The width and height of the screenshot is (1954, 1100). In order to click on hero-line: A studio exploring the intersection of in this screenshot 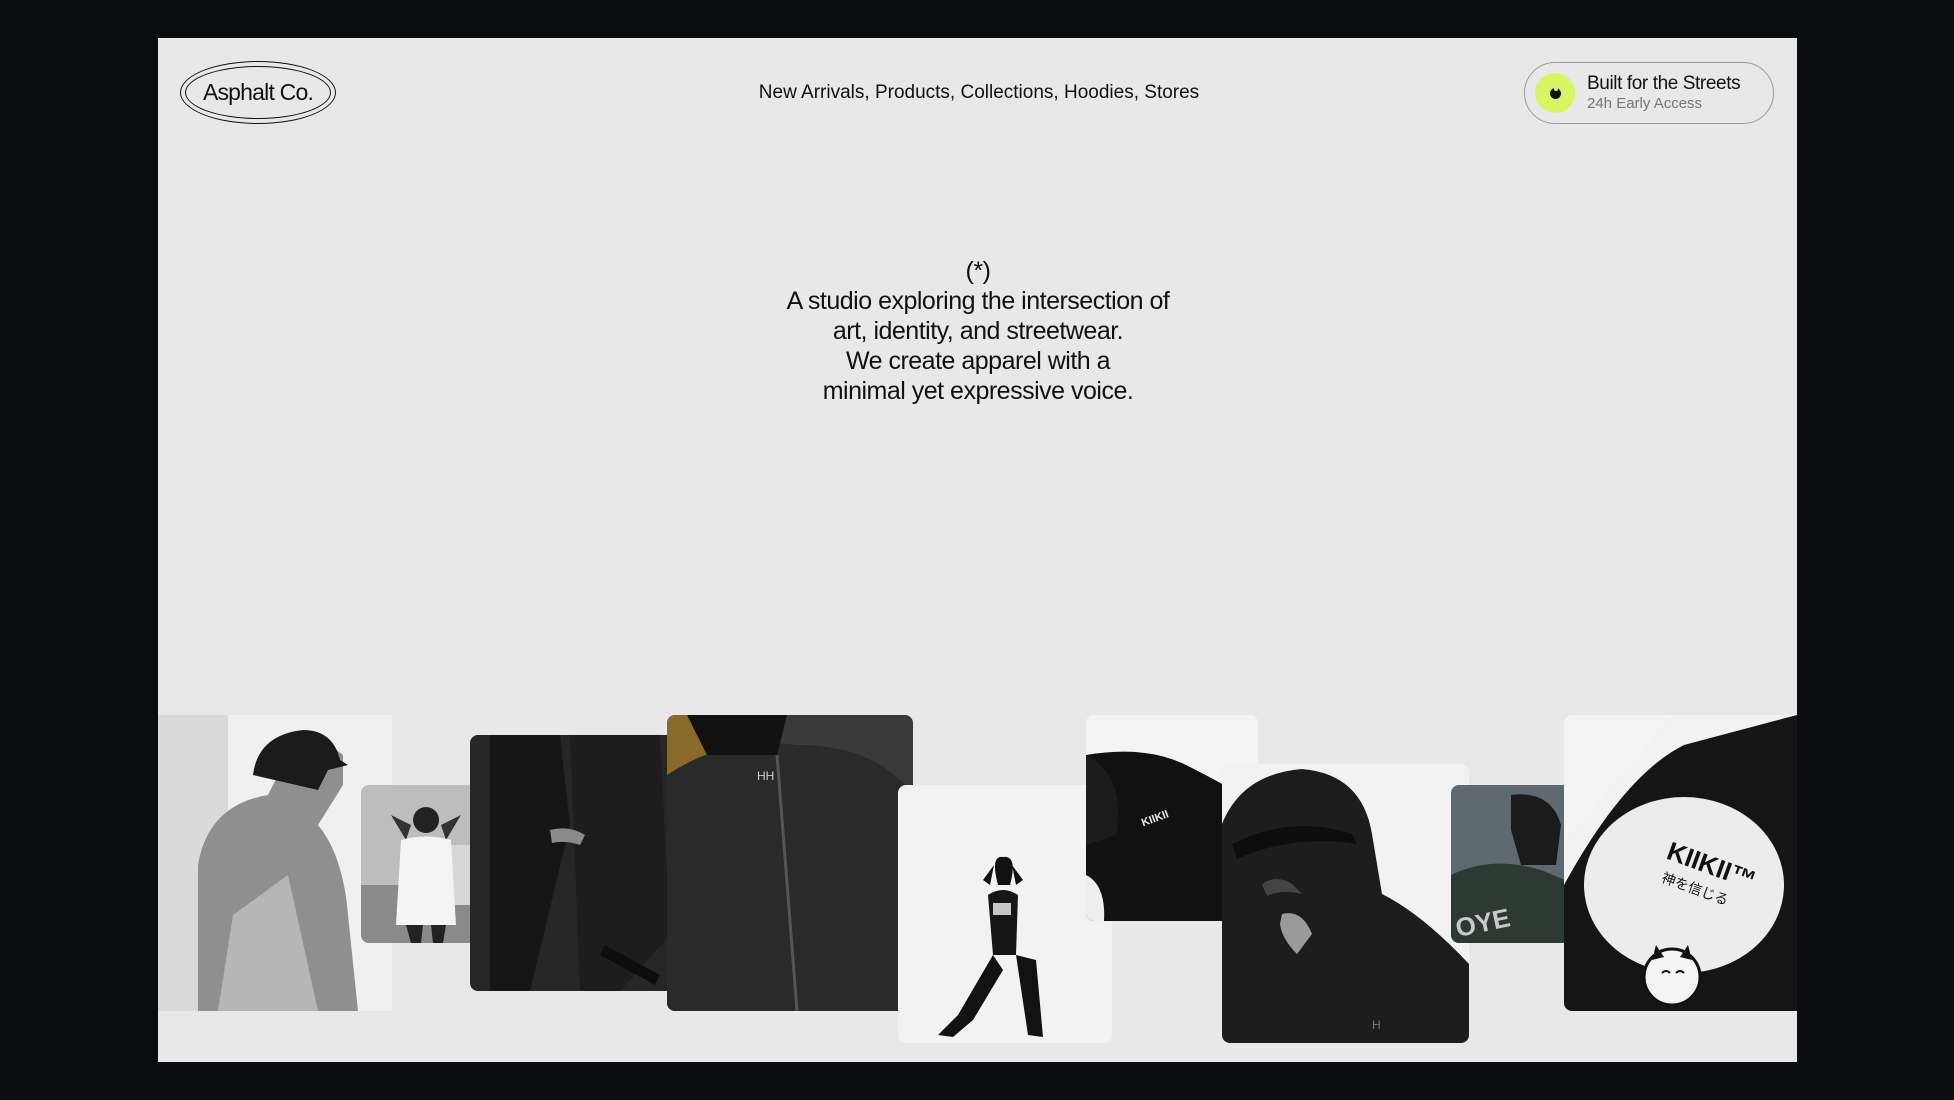, I will do `click(978, 301)`.